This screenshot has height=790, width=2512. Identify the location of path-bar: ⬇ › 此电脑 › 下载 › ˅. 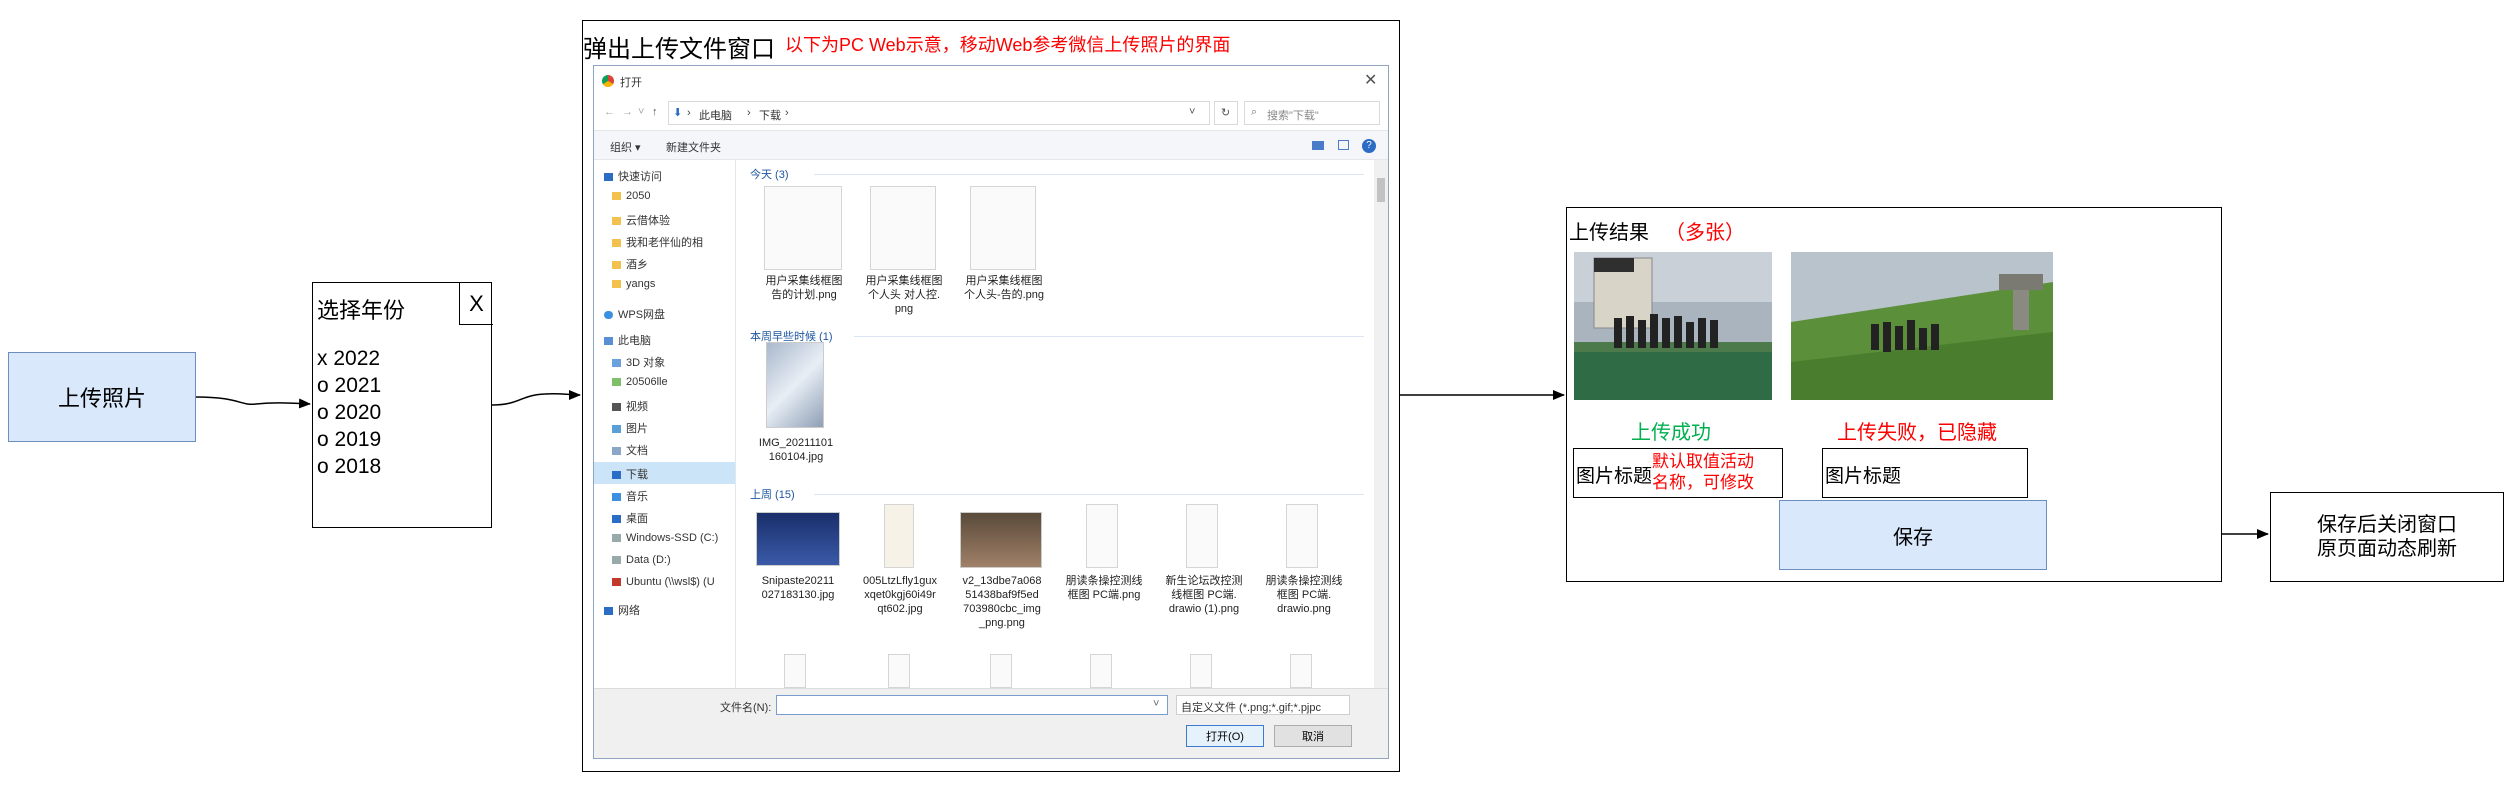
(939, 113).